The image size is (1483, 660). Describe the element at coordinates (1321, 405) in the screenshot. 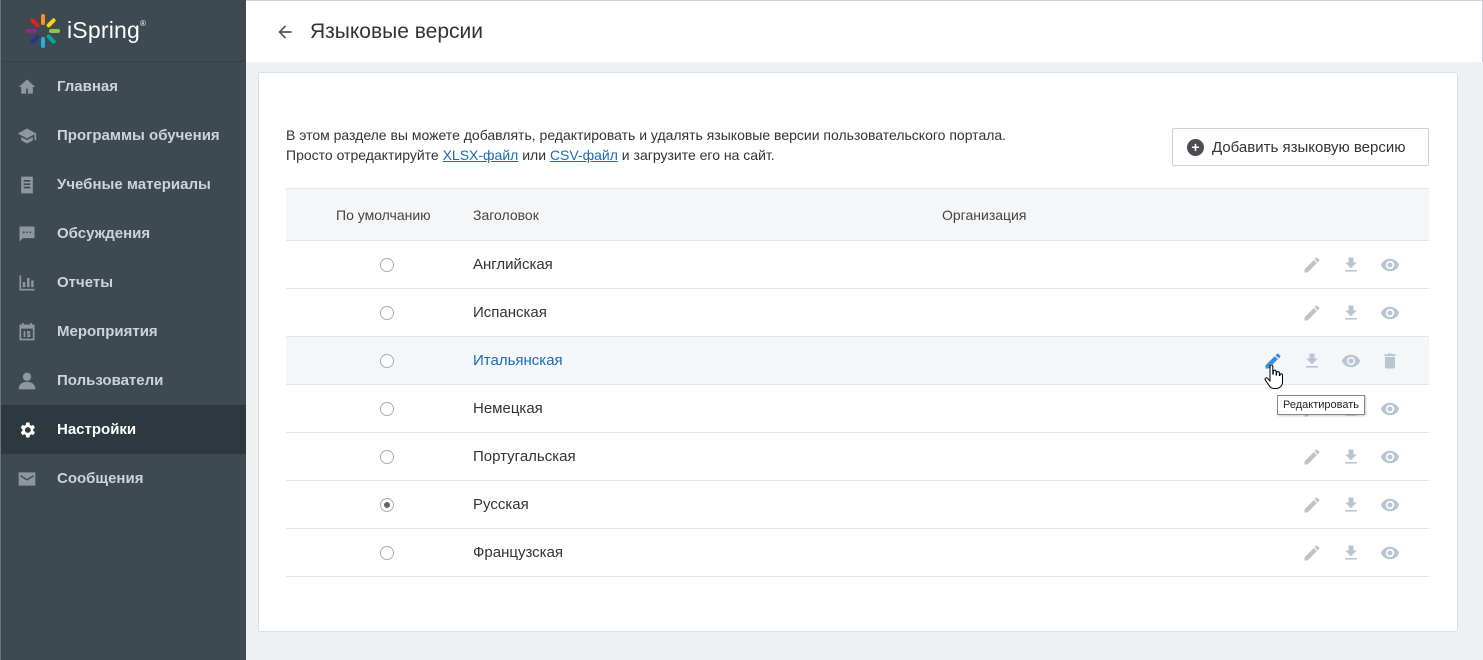

I see `tooltip: Редактировать` at that location.